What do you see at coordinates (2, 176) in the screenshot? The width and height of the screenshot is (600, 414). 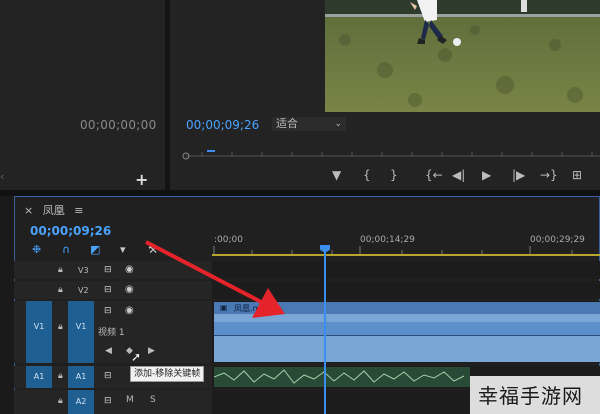 I see `source-corner-icon: ‹` at bounding box center [2, 176].